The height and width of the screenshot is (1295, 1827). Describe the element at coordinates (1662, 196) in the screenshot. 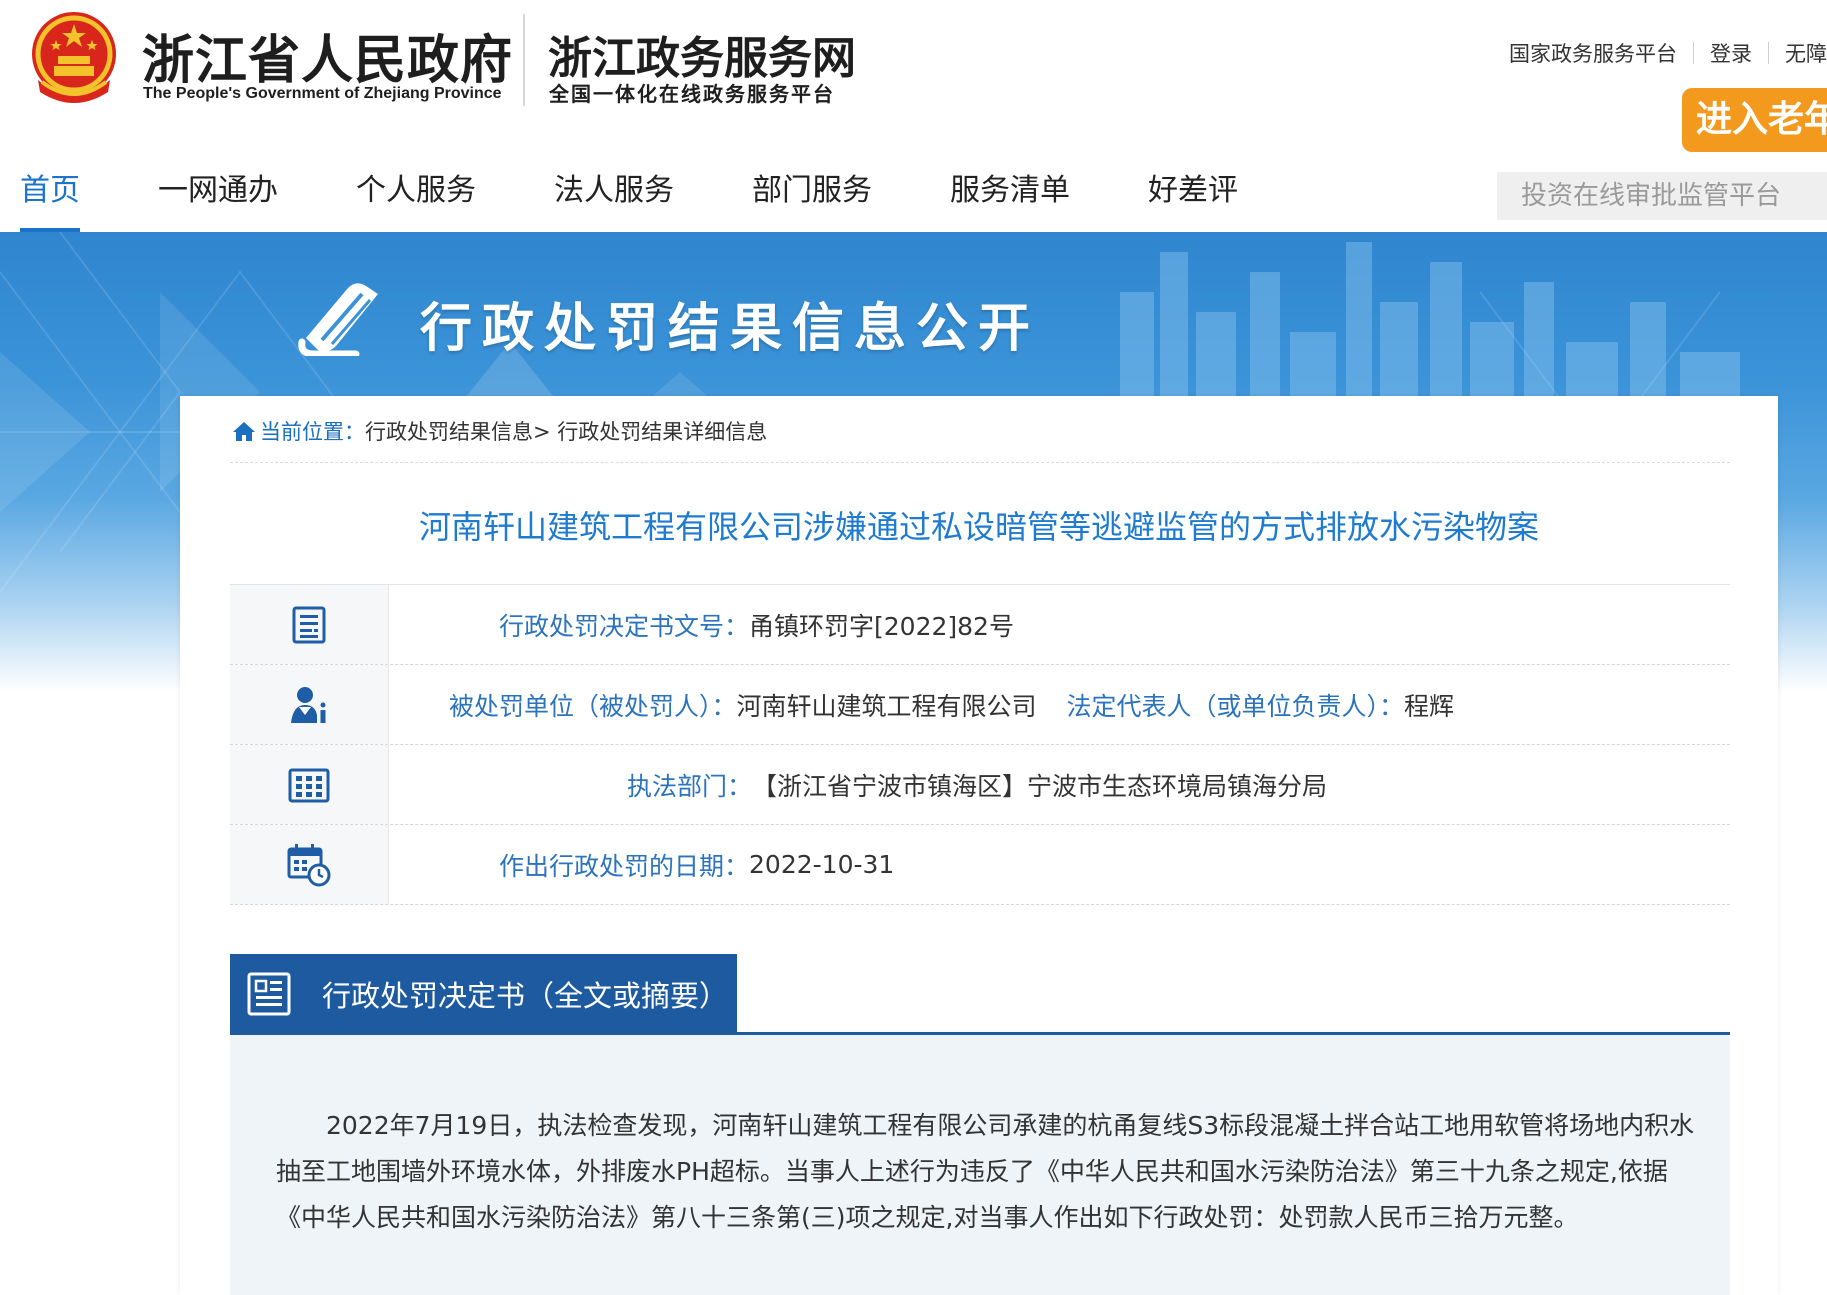

I see `search-input: 投资在线审批监管平台` at that location.